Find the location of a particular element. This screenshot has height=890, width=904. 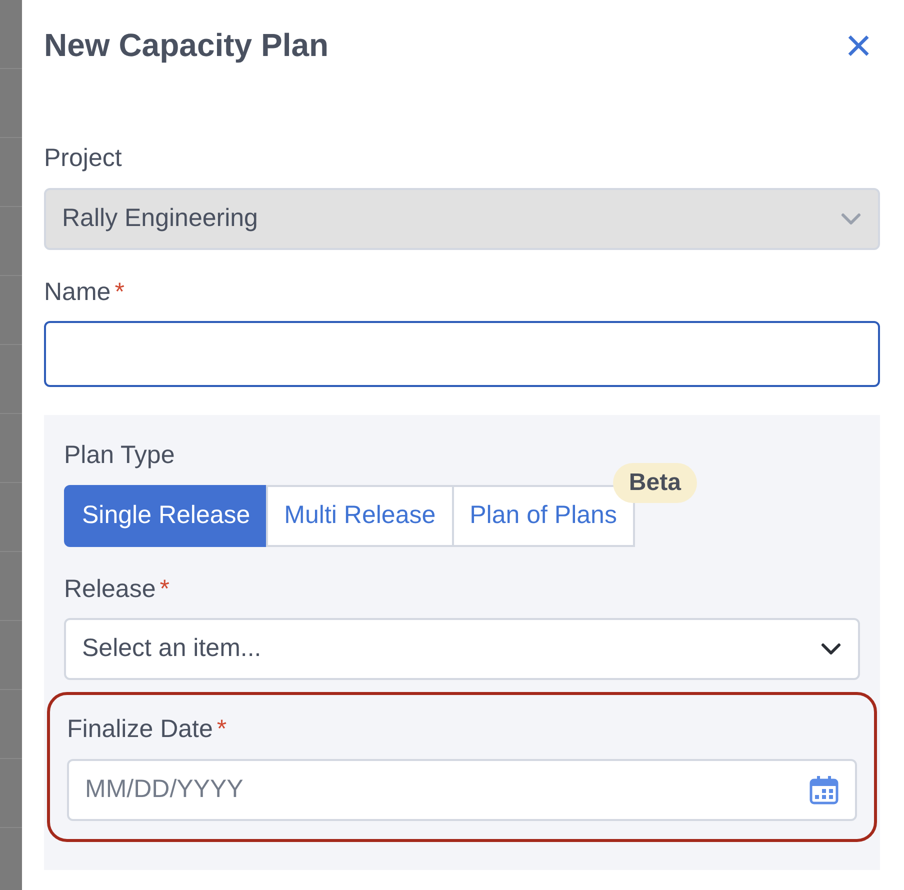

field-label: Finalize Date is located at coordinates (140, 729).